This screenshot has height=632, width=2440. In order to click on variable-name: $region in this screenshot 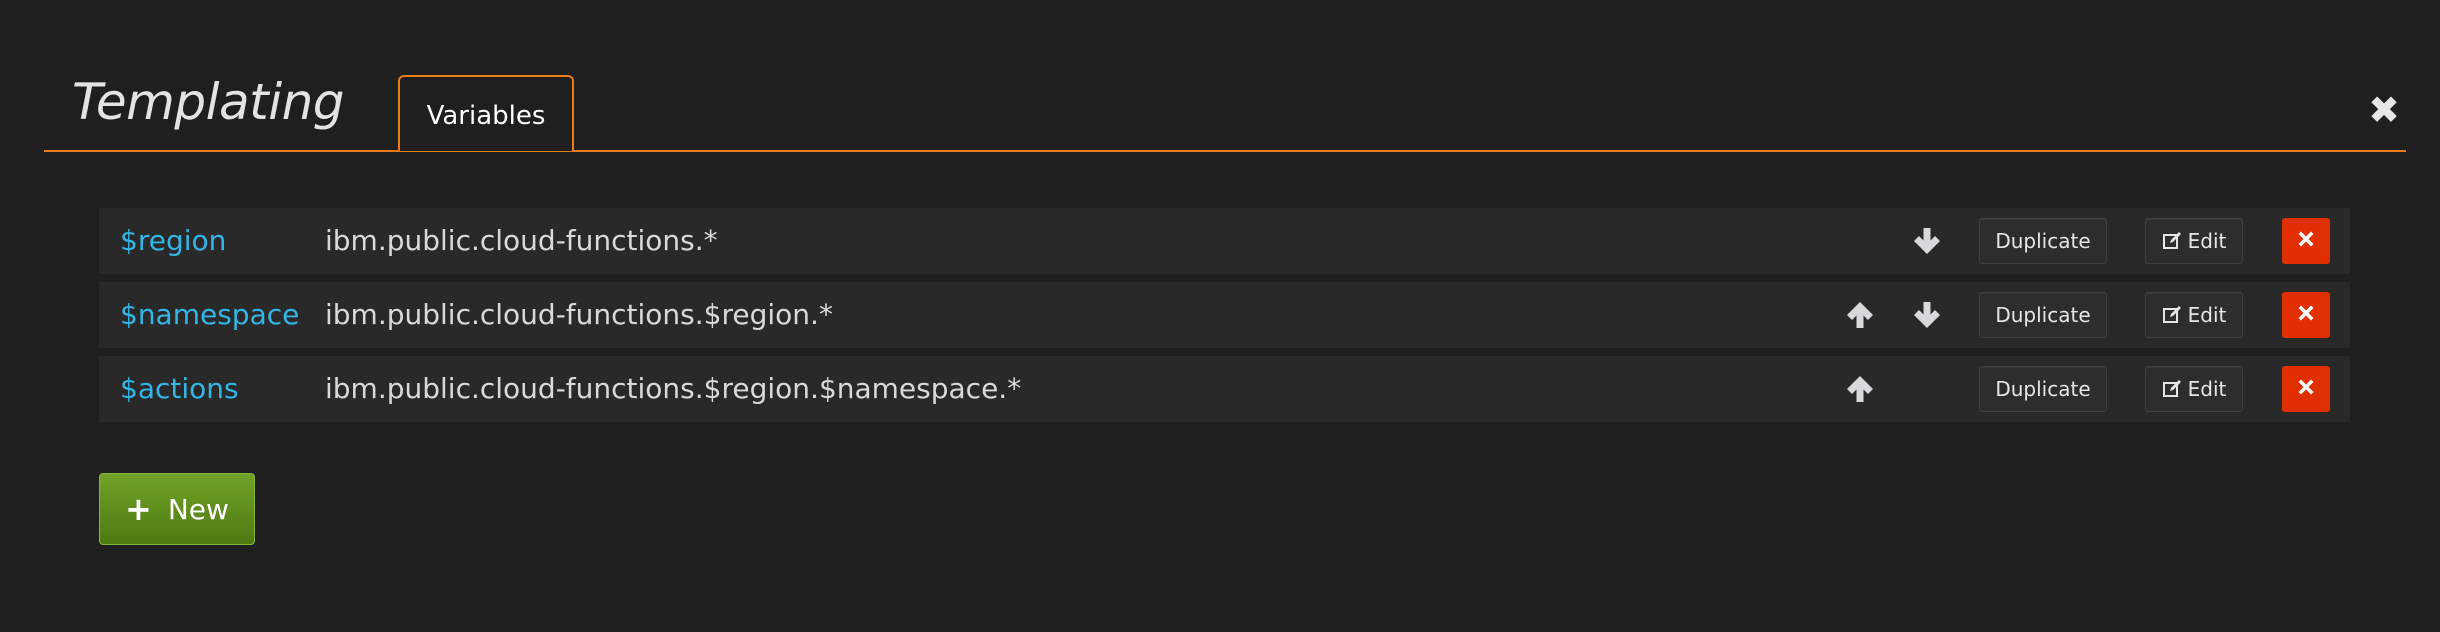, I will do `click(173, 241)`.